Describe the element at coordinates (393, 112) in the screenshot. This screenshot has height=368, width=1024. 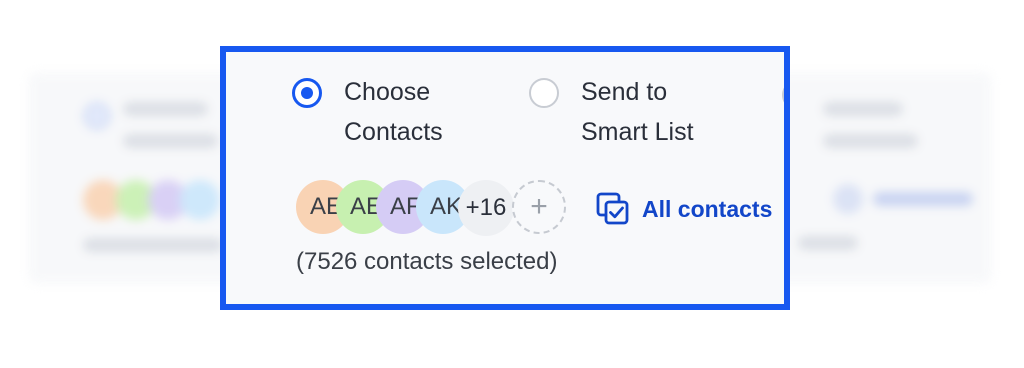
I see `choose-contacts-label: Choose Contacts` at that location.